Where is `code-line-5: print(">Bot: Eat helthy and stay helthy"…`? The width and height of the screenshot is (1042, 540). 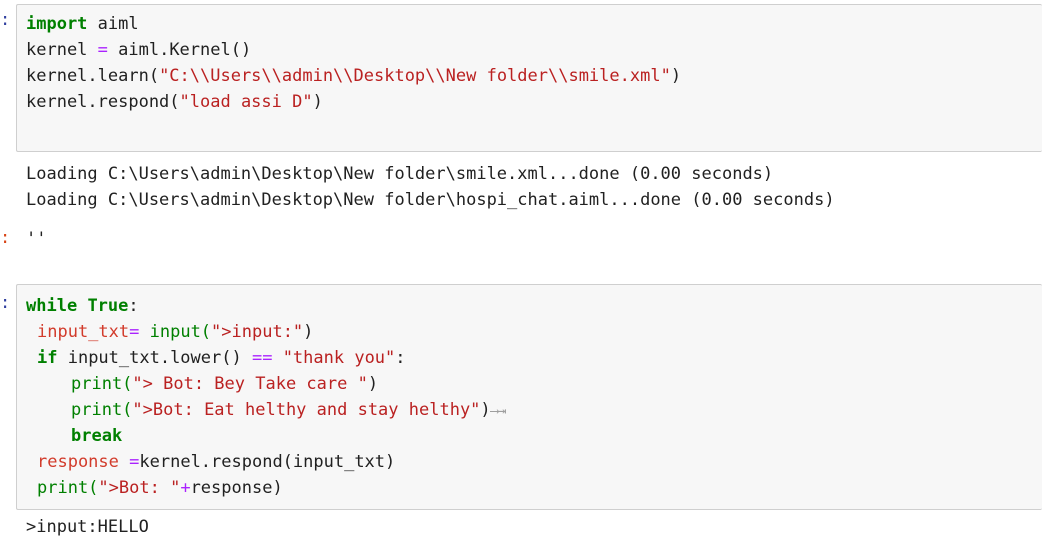 code-line-5: print(">Bot: Eat helthy and stay helthy"… is located at coordinates (289, 410).